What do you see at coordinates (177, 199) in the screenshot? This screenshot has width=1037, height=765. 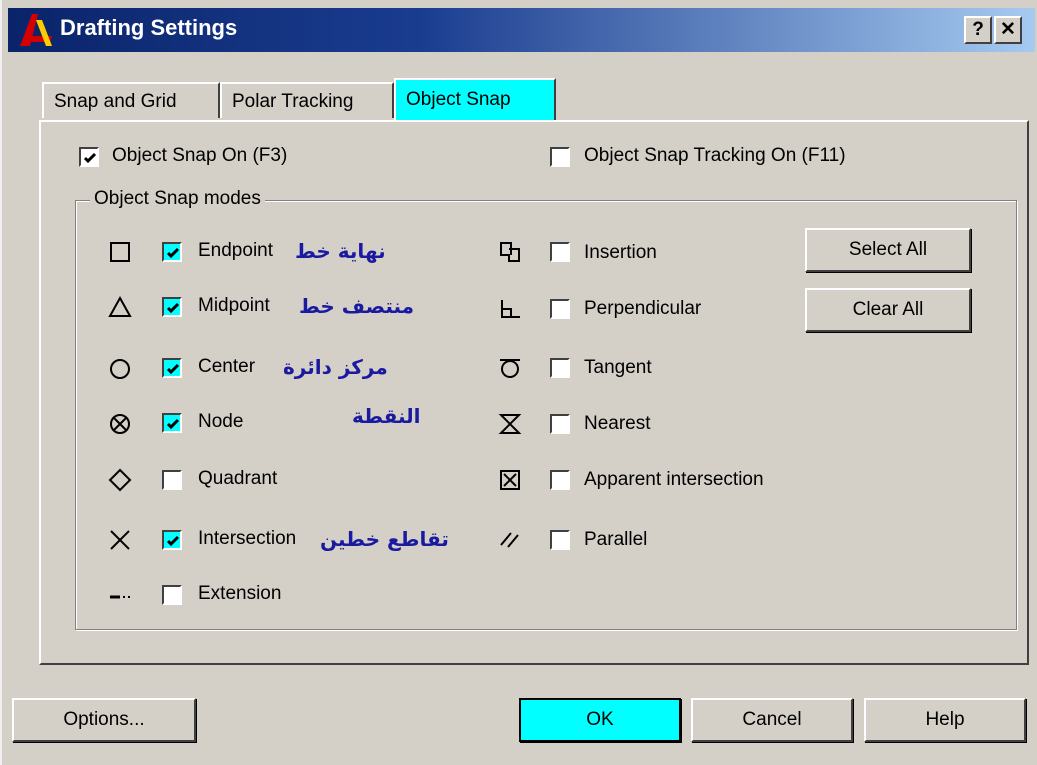 I see `object-snap-modes-title: Object Snap modes` at bounding box center [177, 199].